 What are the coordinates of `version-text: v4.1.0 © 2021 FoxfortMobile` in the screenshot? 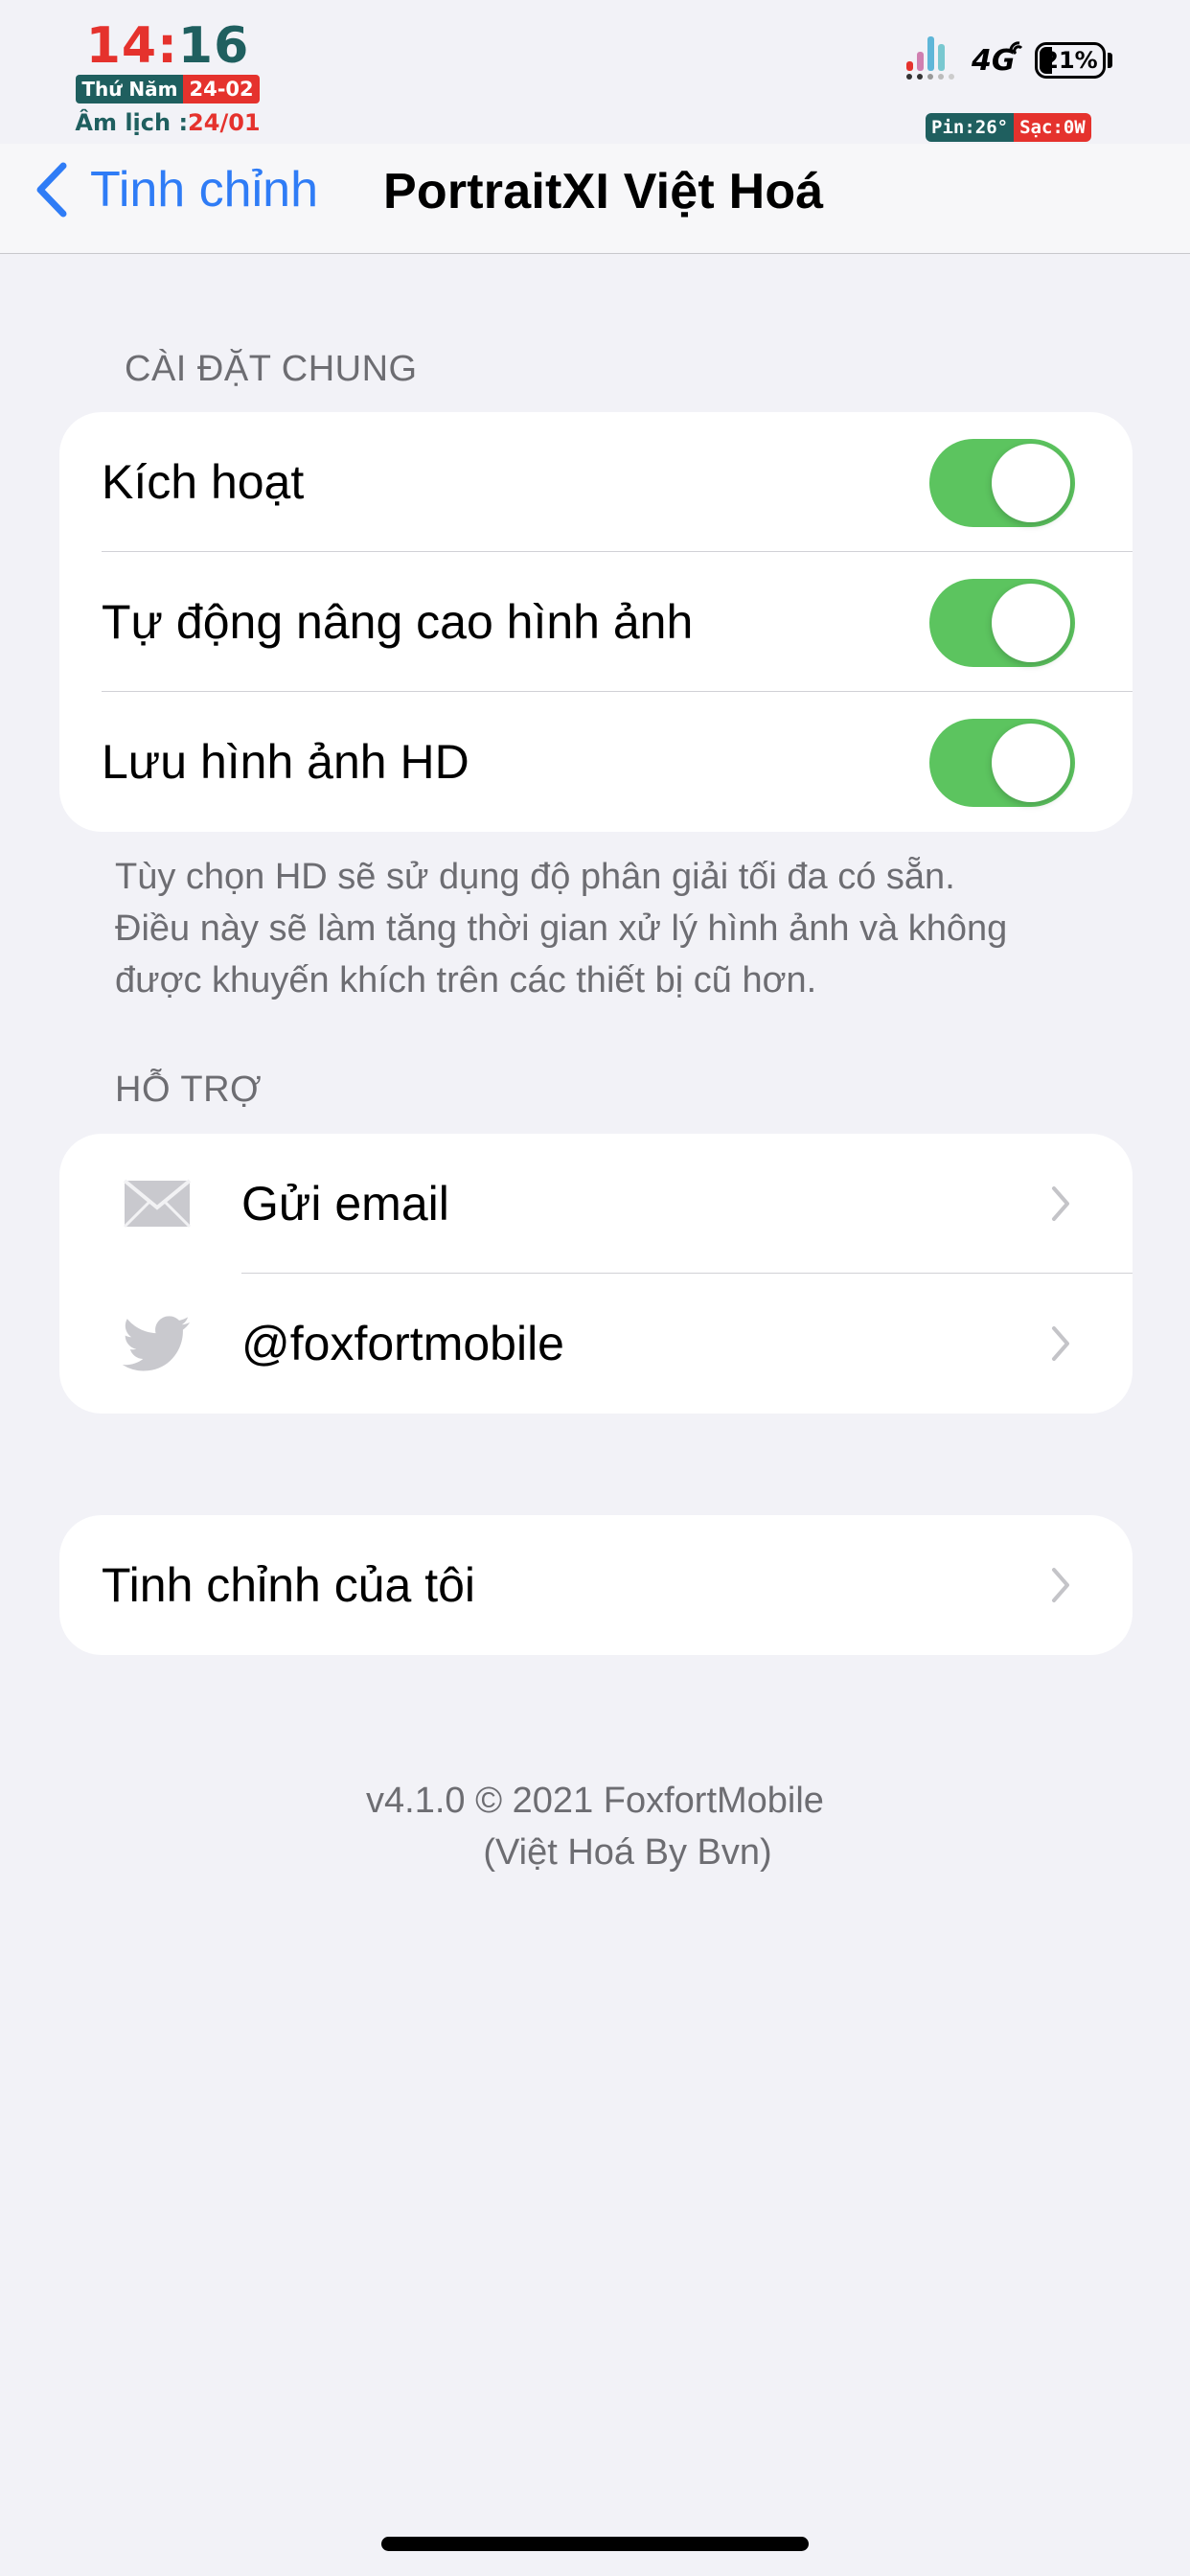 It's located at (595, 1801).